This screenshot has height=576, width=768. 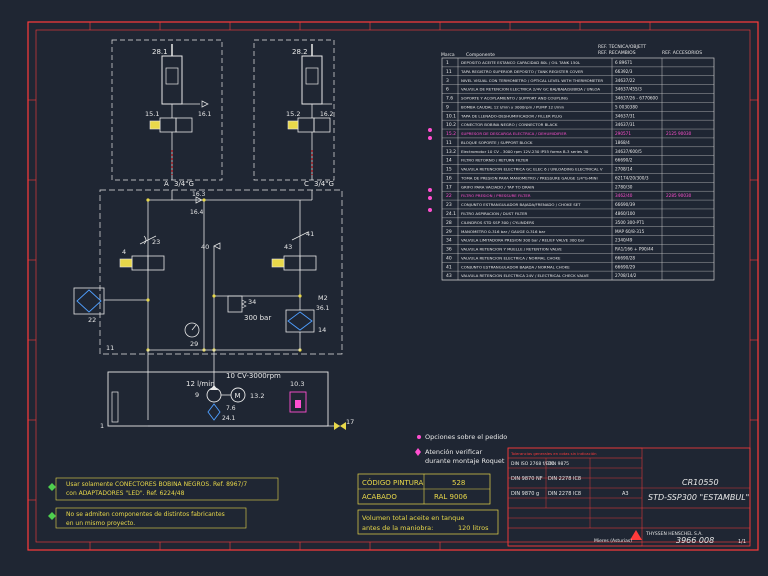 I want to click on header-ref-tecnica: REF. TECNICA/OBJETT, so click(x=622, y=47).